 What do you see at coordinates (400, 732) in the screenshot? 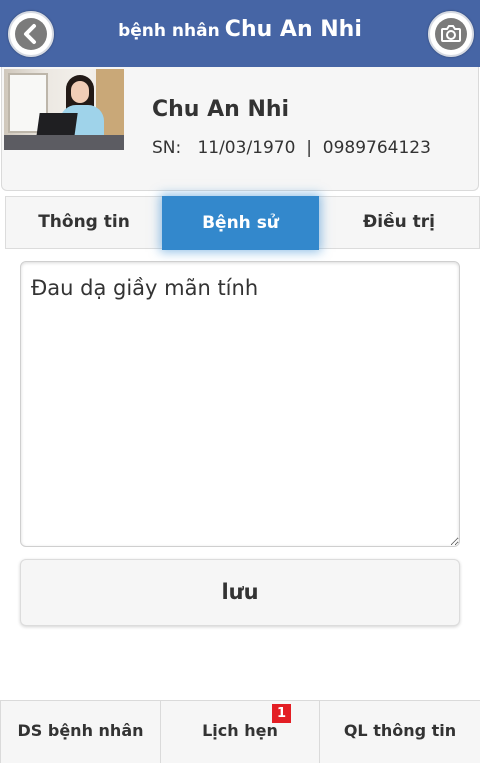
I see `nav-info-management: QL thông tin` at bounding box center [400, 732].